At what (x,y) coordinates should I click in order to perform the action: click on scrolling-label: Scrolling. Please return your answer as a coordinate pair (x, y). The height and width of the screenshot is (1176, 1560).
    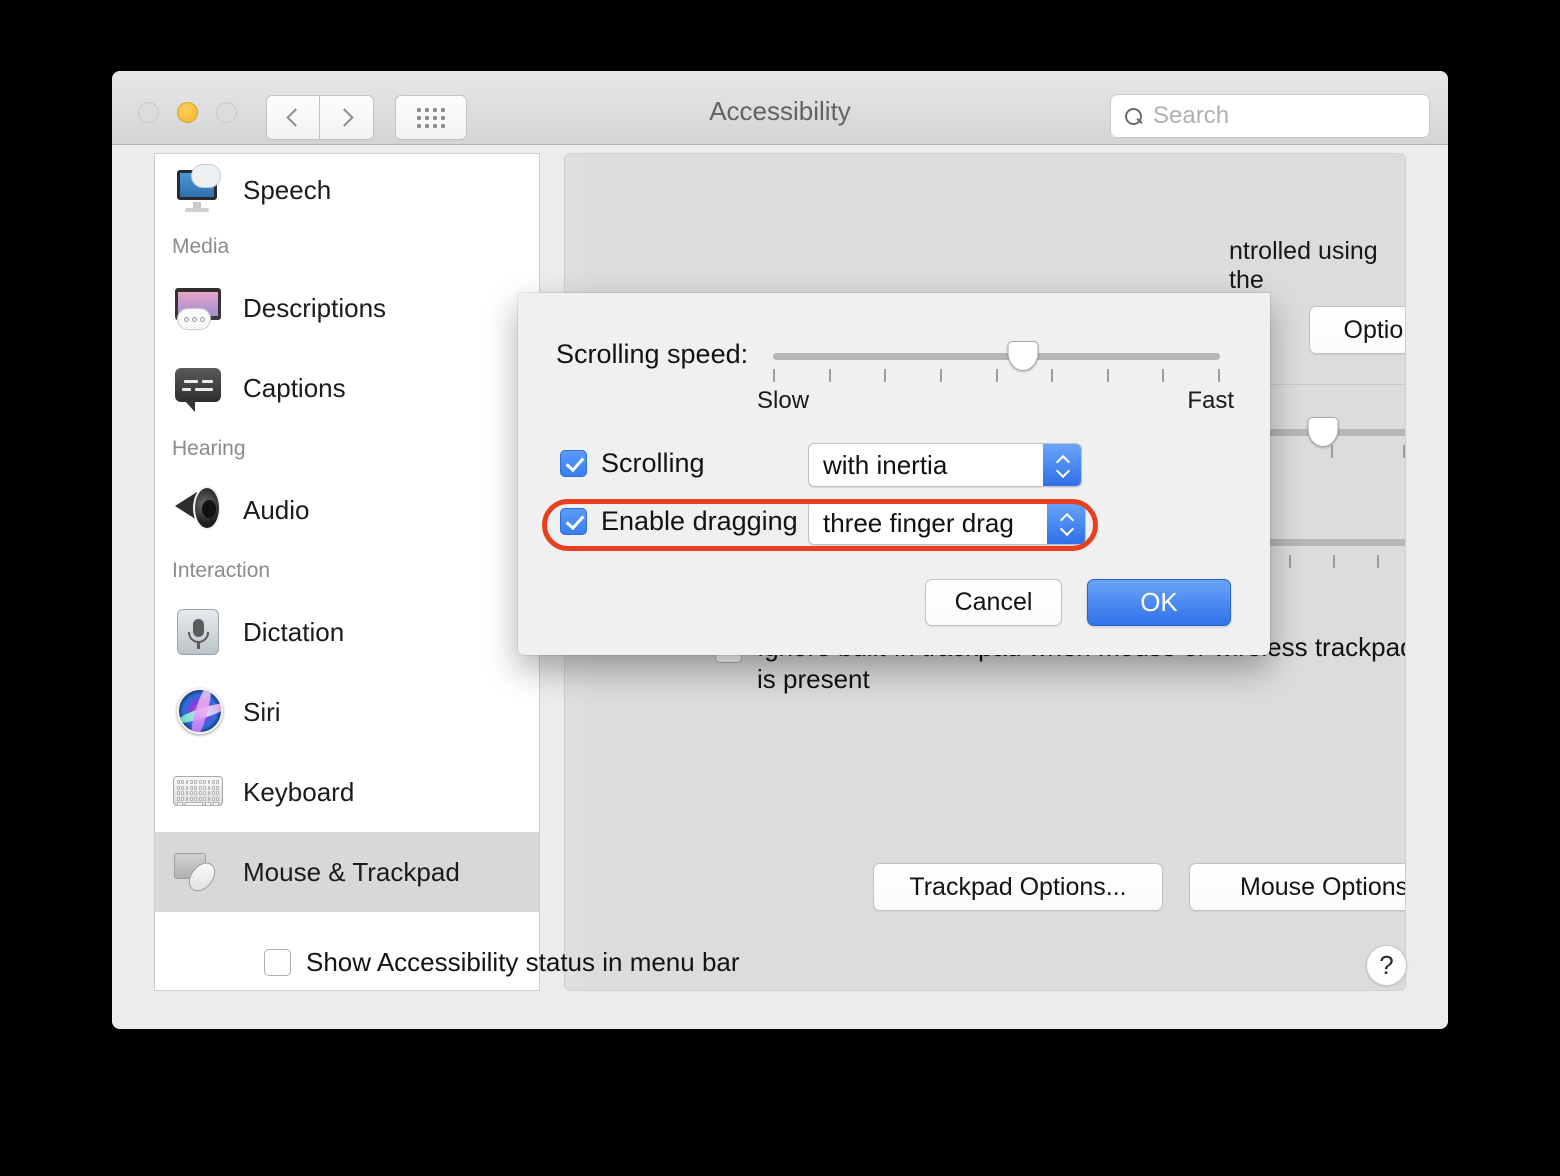
    Looking at the image, I should click on (653, 463).